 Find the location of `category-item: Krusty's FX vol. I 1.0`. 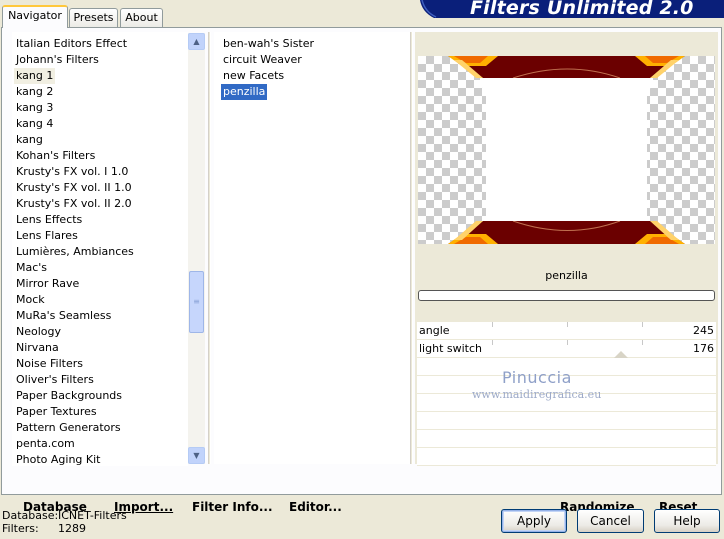

category-item: Krusty's FX vol. I 1.0 is located at coordinates (72, 172).